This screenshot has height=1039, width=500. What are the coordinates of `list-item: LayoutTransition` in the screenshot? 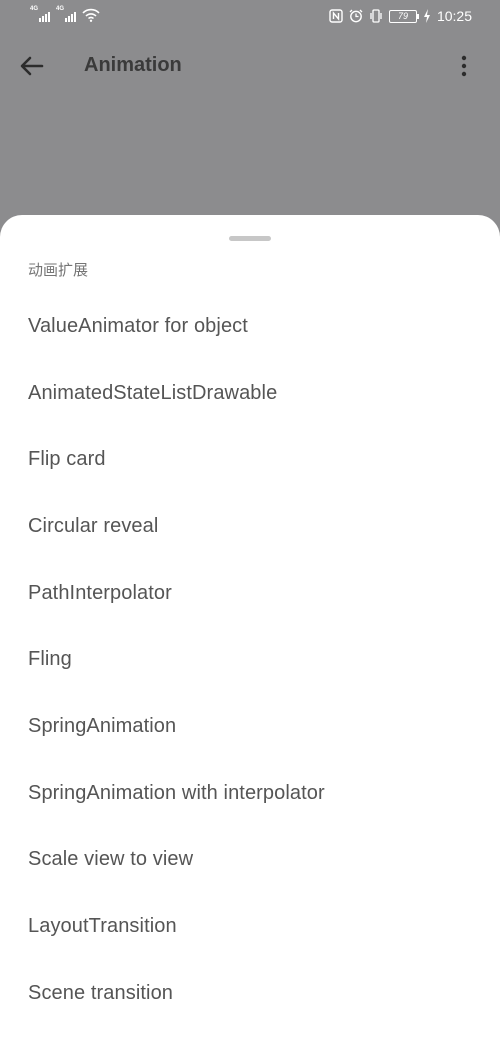 It's located at (250, 926).